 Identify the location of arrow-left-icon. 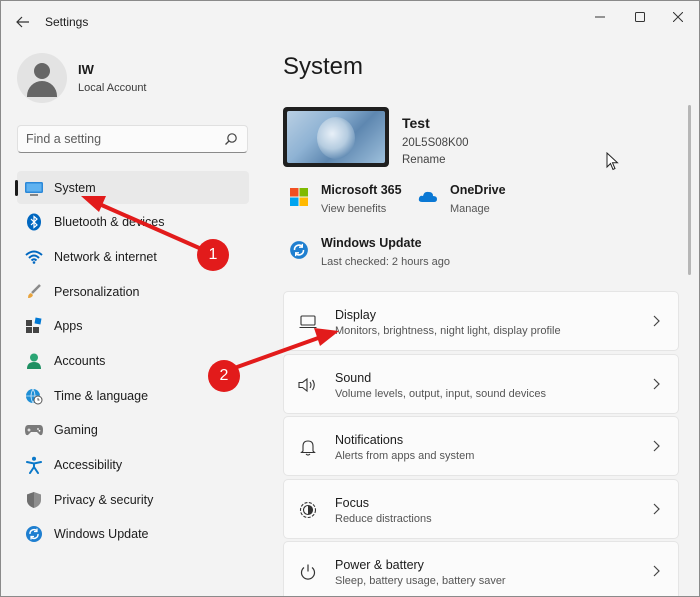
(22, 22).